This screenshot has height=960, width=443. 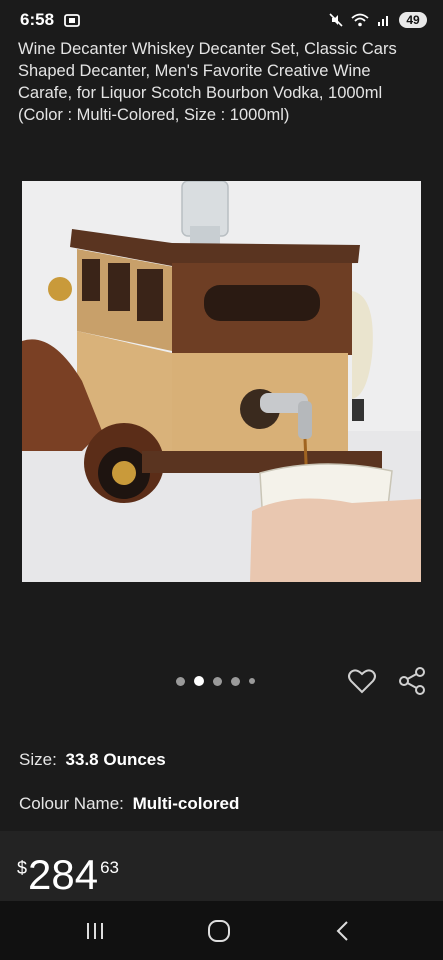 I want to click on status-left: 6:58, so click(x=50, y=20).